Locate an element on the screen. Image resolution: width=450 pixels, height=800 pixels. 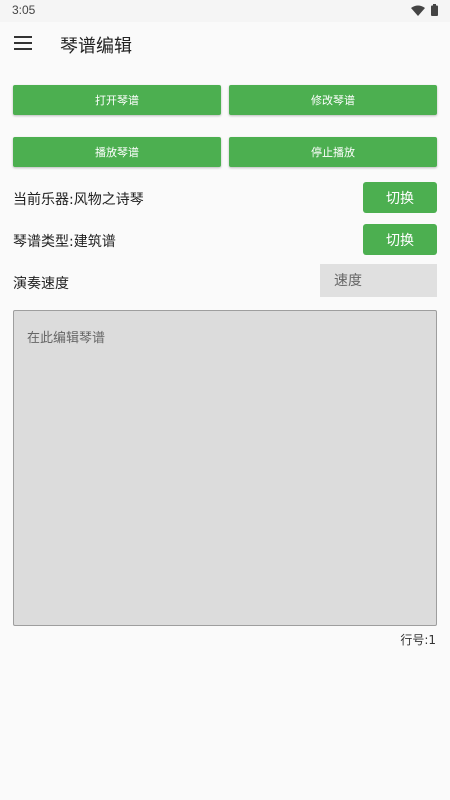
switch-instrument-button: 切换 is located at coordinates (400, 197).